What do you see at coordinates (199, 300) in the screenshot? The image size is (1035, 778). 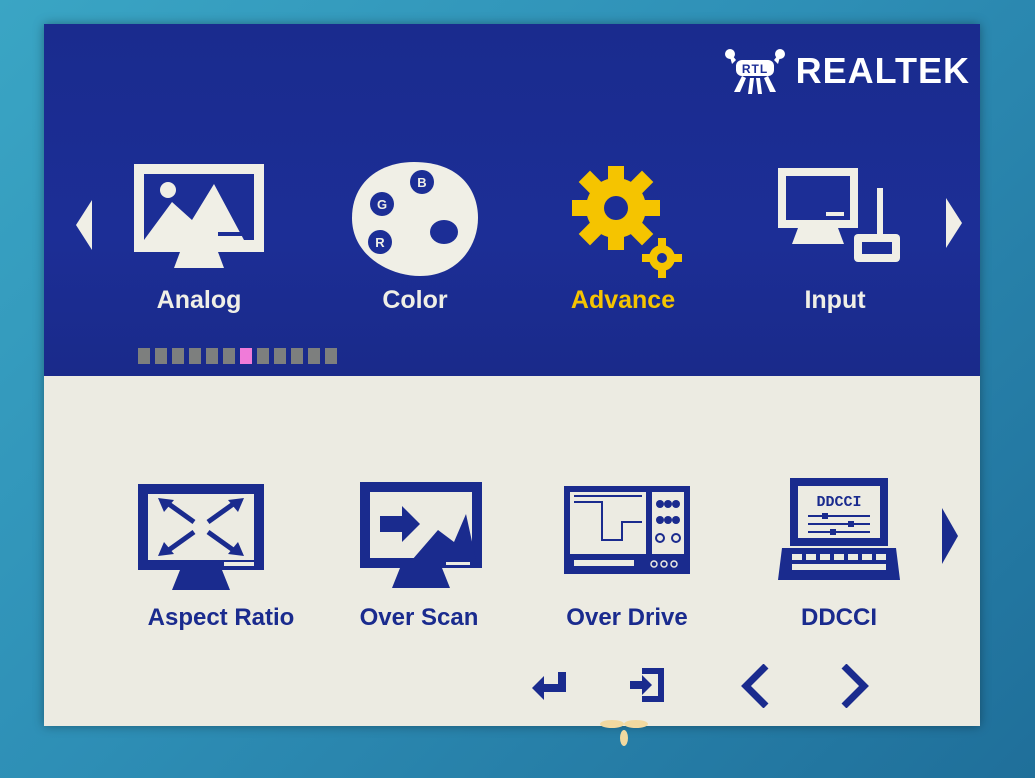 I see `tab-analog-label: Analog` at bounding box center [199, 300].